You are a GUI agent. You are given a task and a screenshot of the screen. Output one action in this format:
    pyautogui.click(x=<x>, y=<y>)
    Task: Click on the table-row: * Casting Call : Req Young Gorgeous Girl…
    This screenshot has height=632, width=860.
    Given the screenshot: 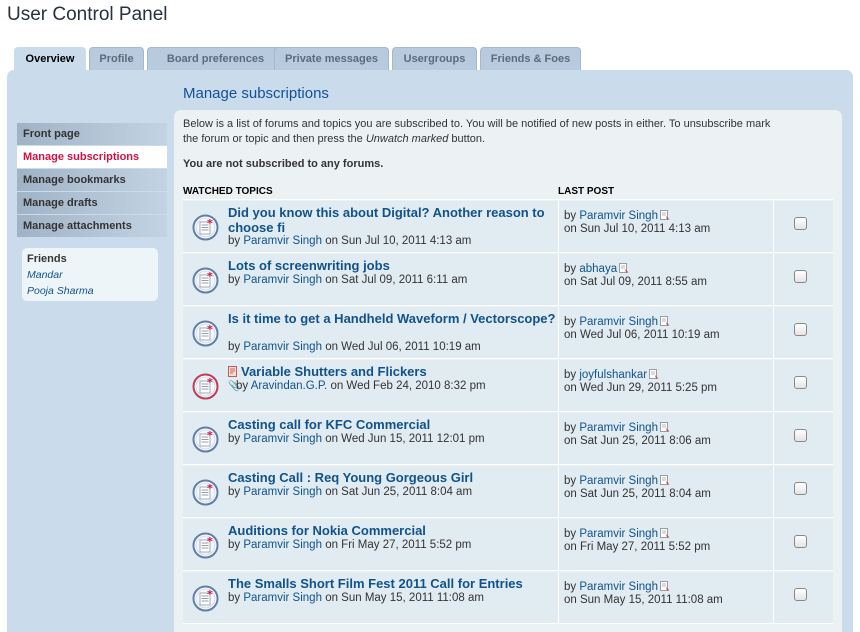 What is the action you would take?
    pyautogui.click(x=508, y=492)
    